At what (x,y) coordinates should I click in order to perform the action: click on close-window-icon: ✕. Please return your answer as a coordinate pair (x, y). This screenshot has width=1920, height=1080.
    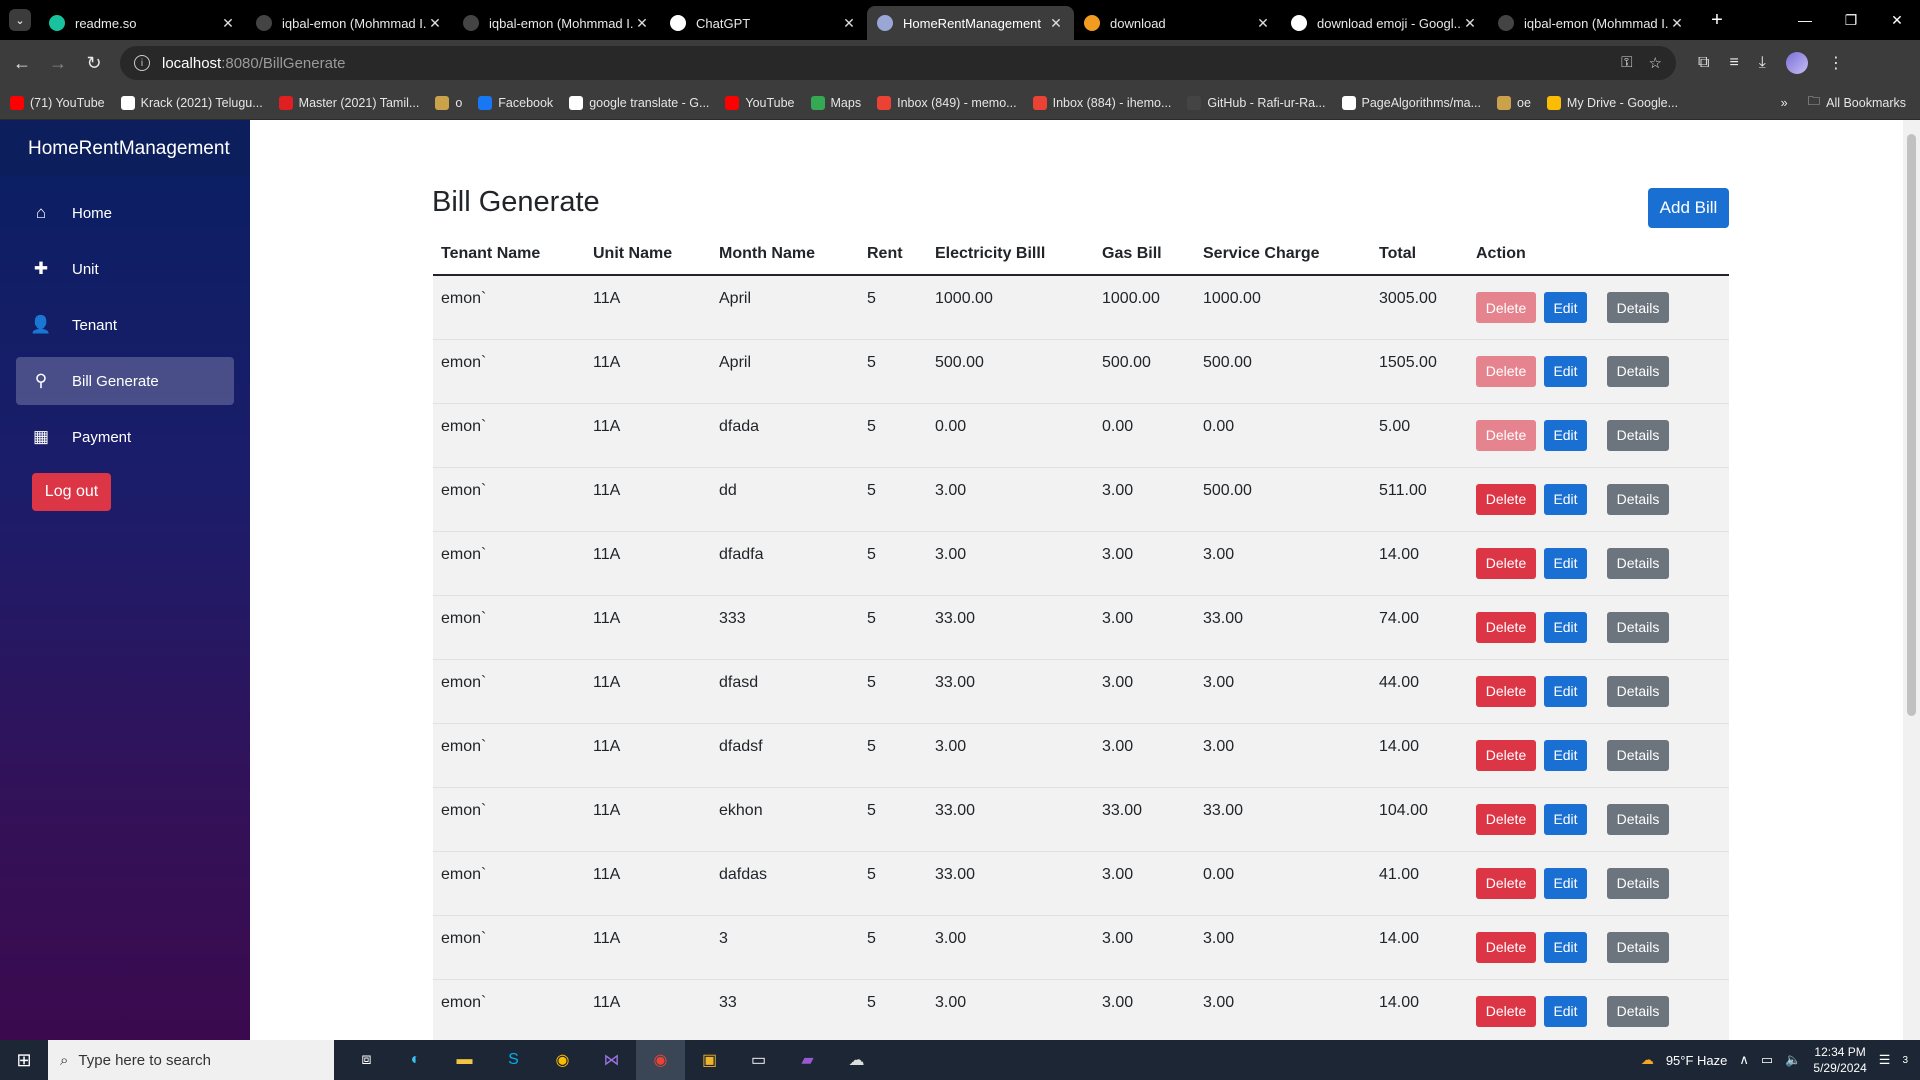
    Looking at the image, I should click on (1897, 20).